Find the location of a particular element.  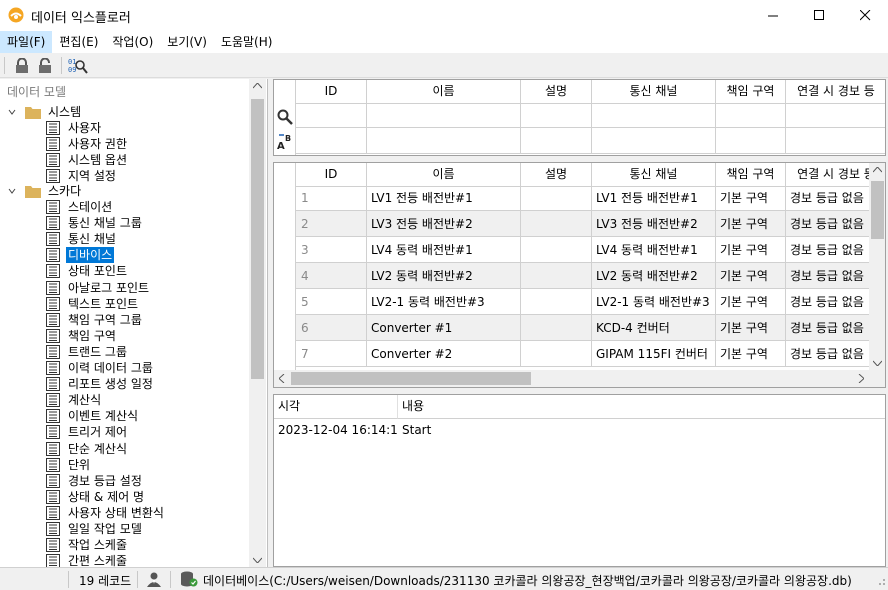

minimize-button is located at coordinates (773, 15).